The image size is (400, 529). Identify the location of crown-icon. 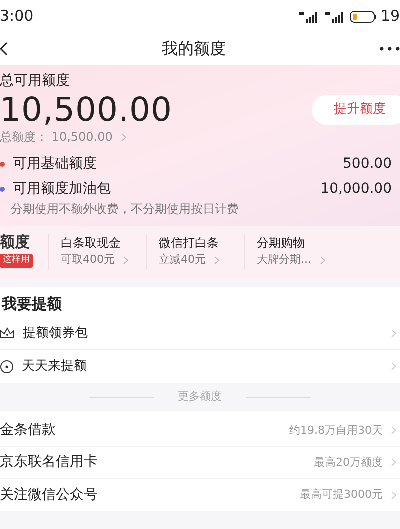
(7, 333).